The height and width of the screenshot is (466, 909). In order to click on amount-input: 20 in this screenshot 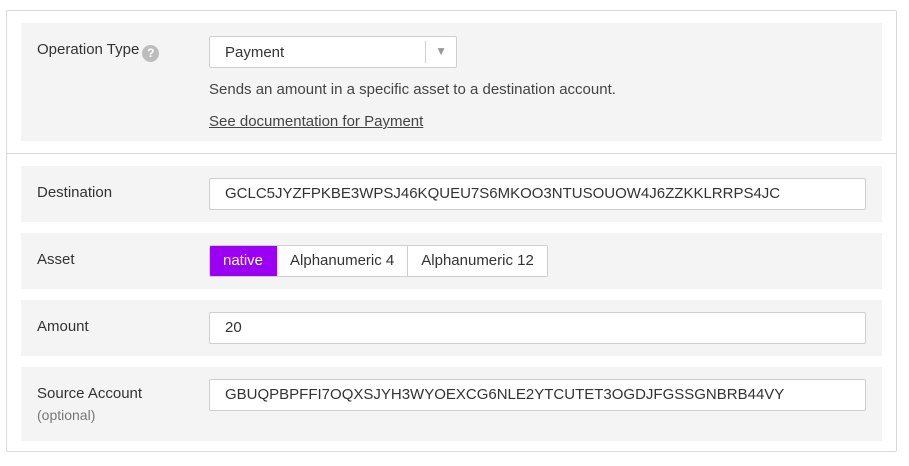, I will do `click(537, 328)`.